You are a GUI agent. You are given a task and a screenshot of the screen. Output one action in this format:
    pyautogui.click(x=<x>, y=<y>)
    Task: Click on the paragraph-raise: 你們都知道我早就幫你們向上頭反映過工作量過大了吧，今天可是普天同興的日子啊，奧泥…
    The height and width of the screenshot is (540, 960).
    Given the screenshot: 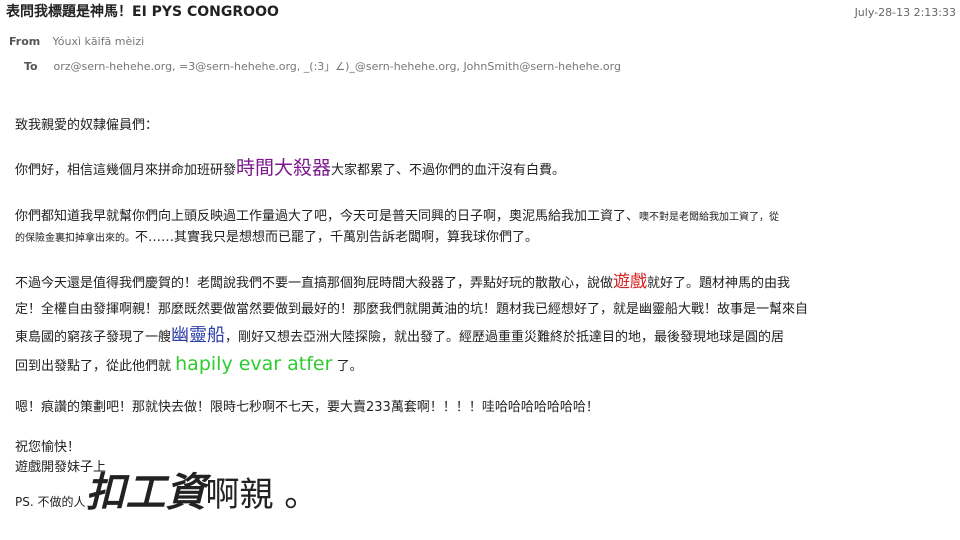 What is the action you would take?
    pyautogui.click(x=397, y=228)
    